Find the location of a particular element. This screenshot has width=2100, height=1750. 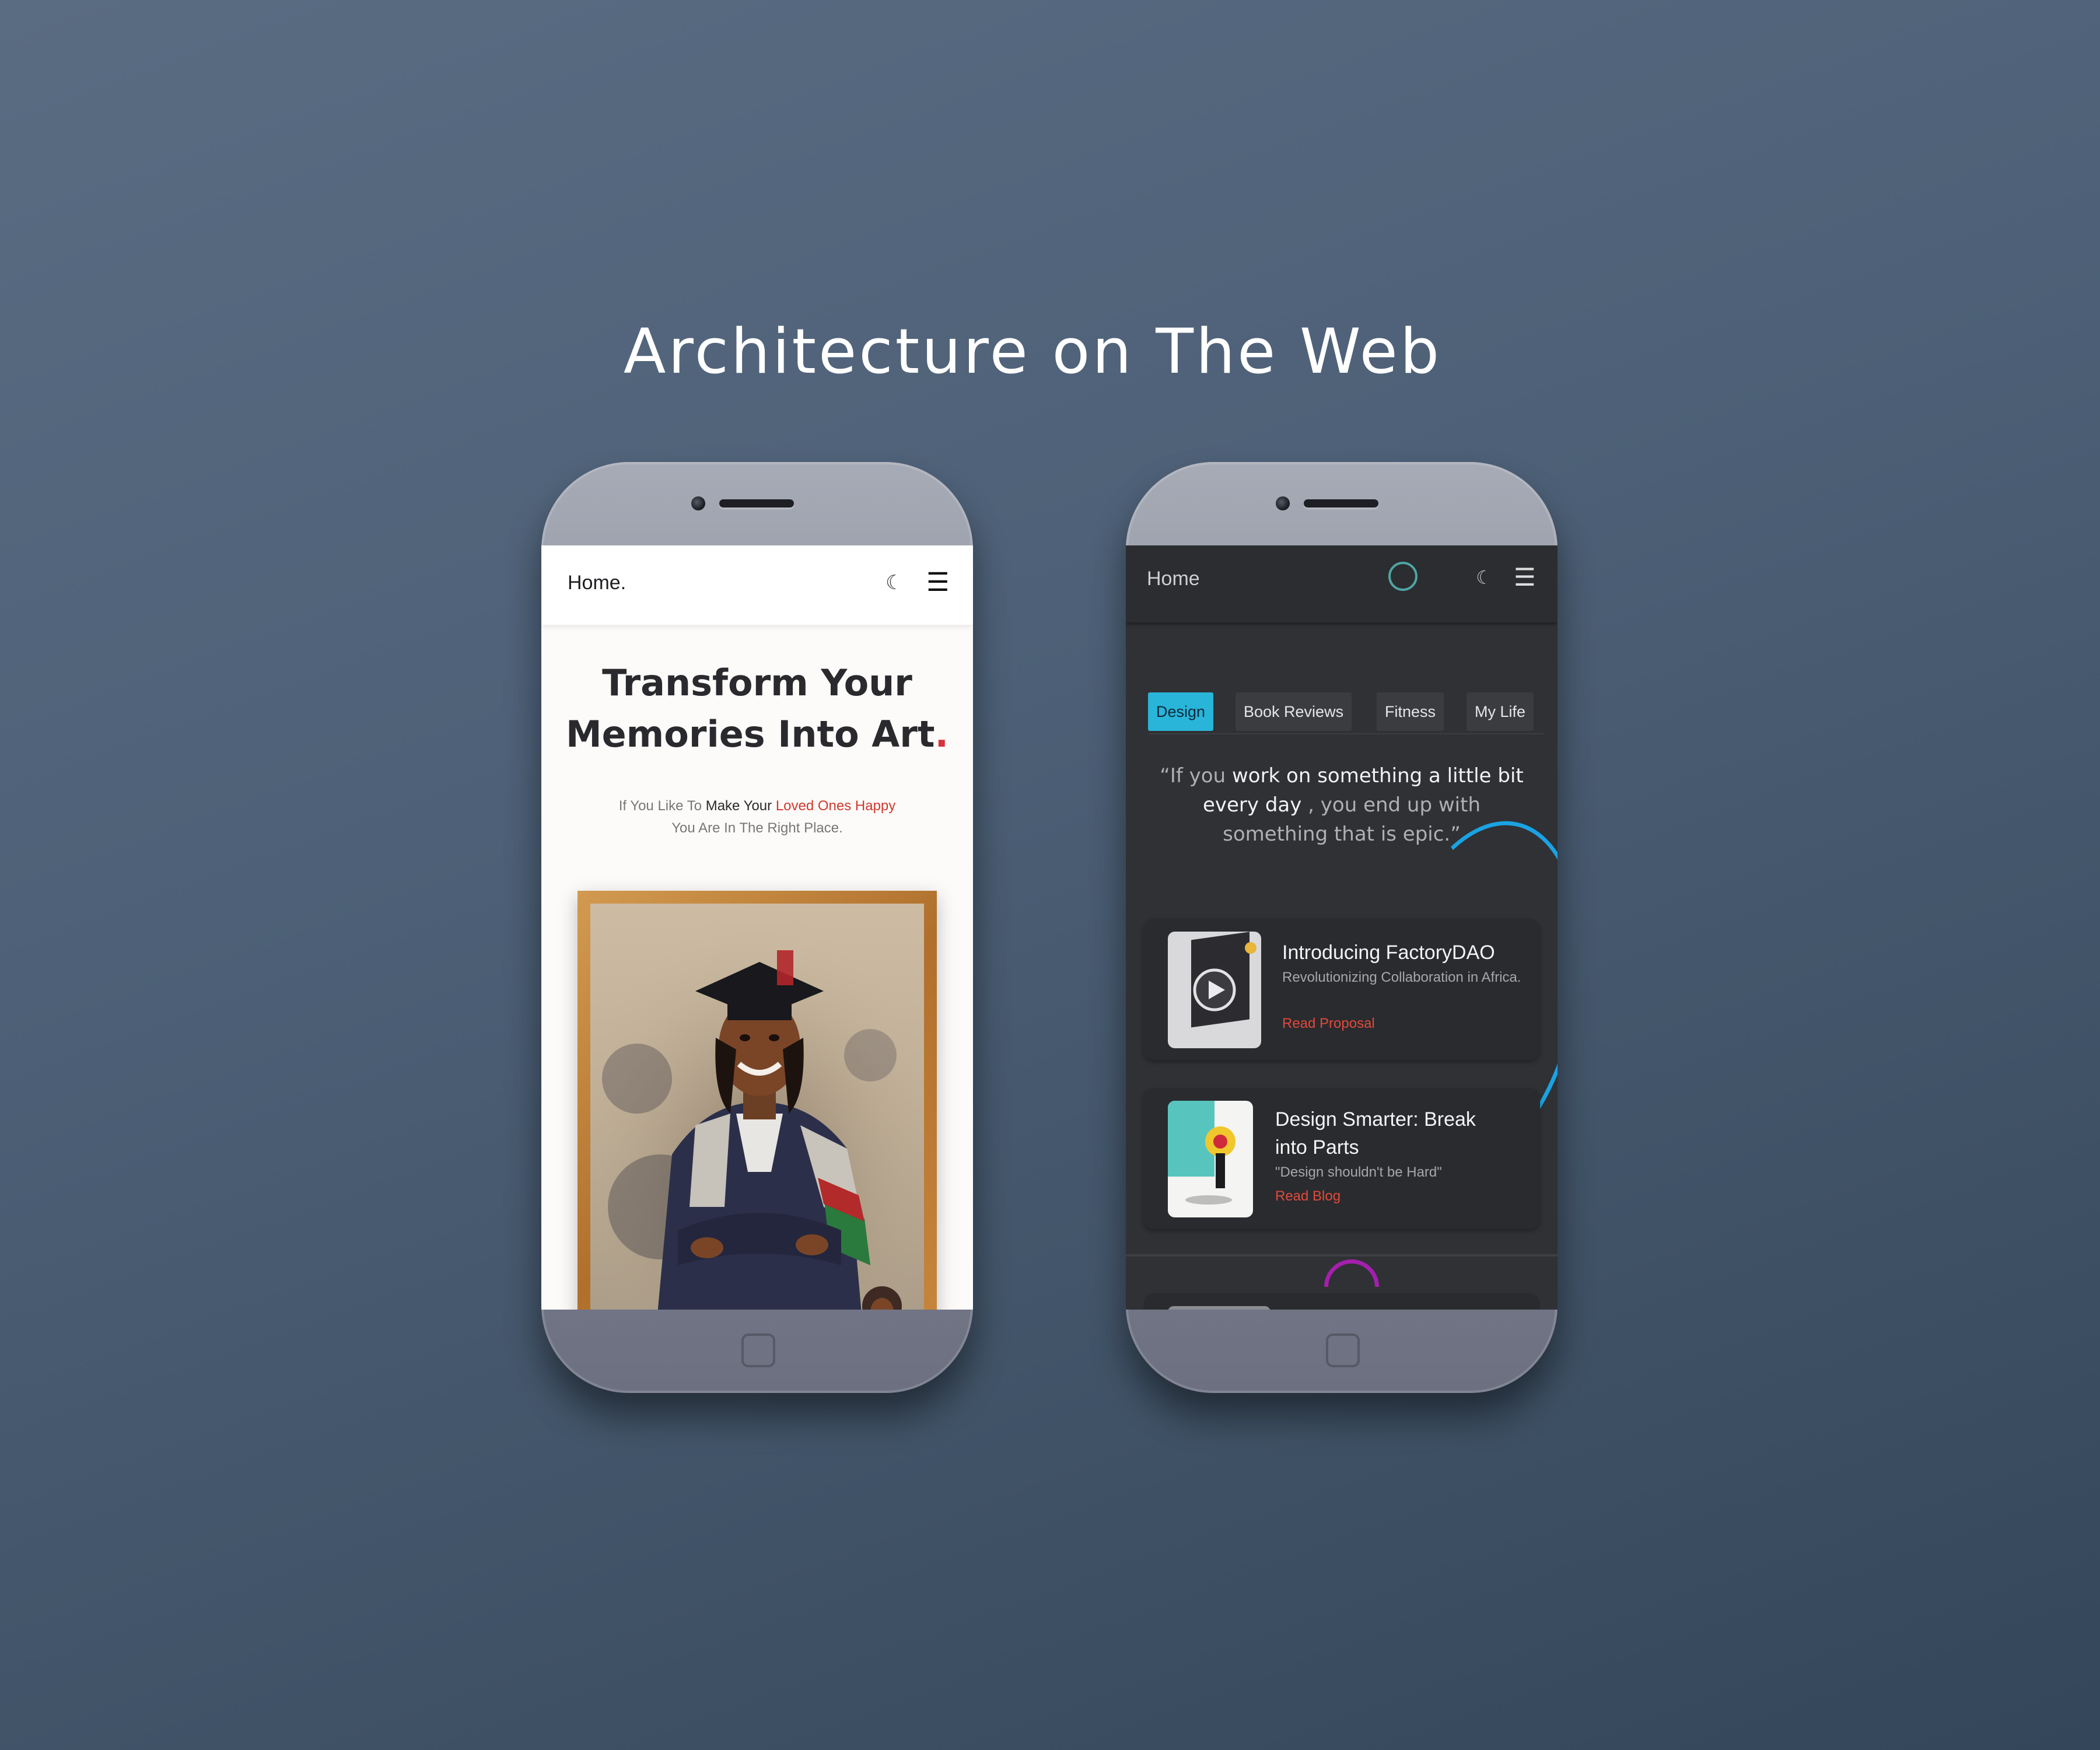

category-tabs: Design Book Reviews Fitness My Life is located at coordinates (1346, 713).